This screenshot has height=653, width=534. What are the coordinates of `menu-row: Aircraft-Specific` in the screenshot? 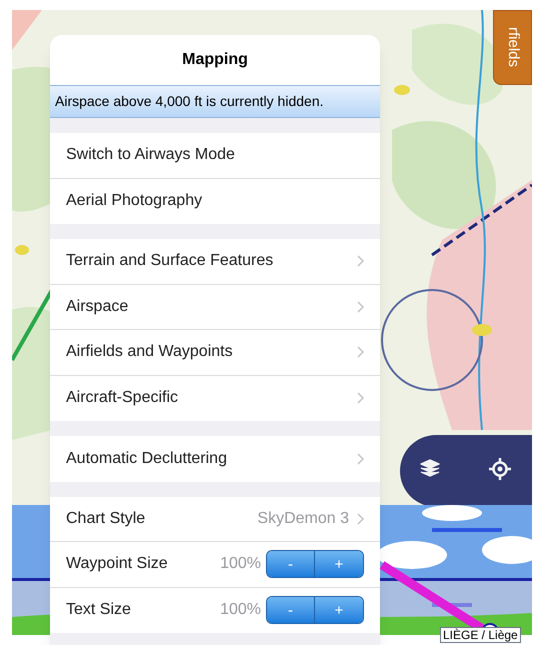 It's located at (215, 398).